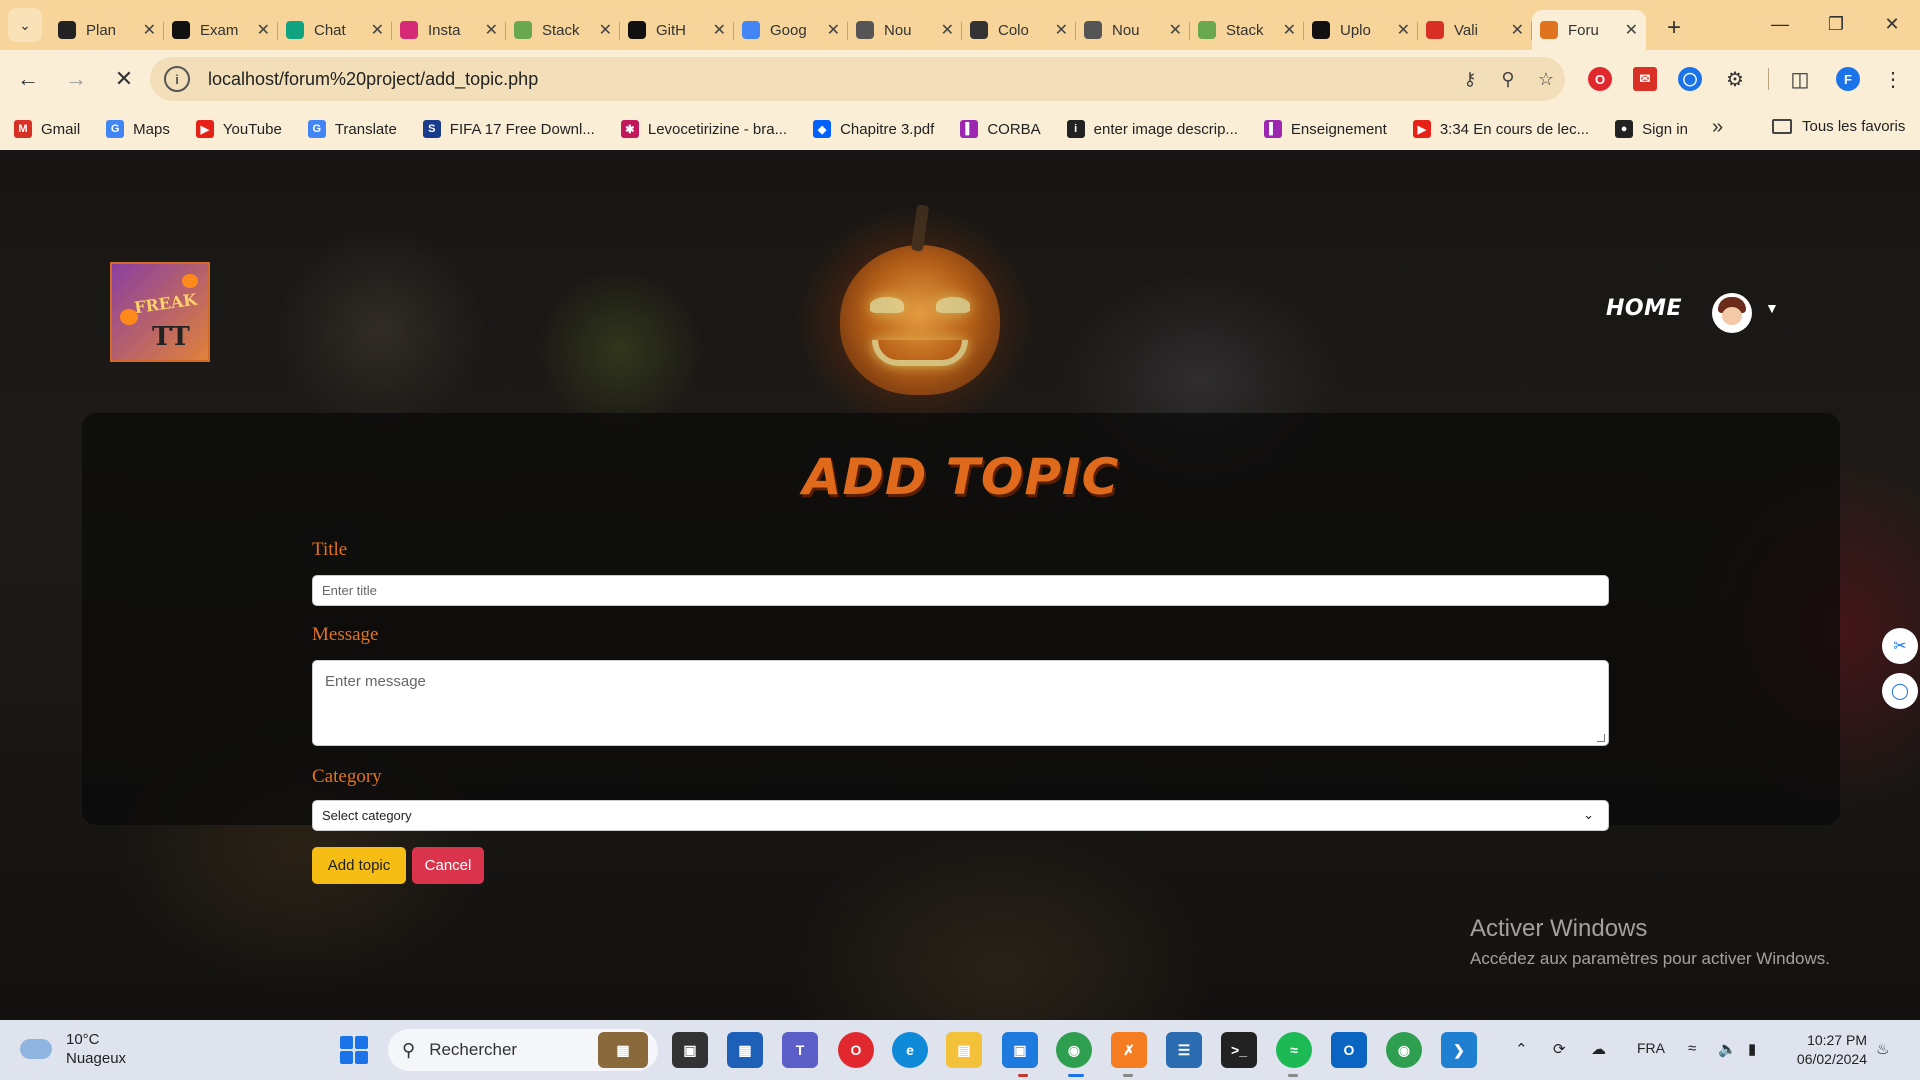  Describe the element at coordinates (1644, 308) in the screenshot. I see `nav-home-link: HOME` at that location.